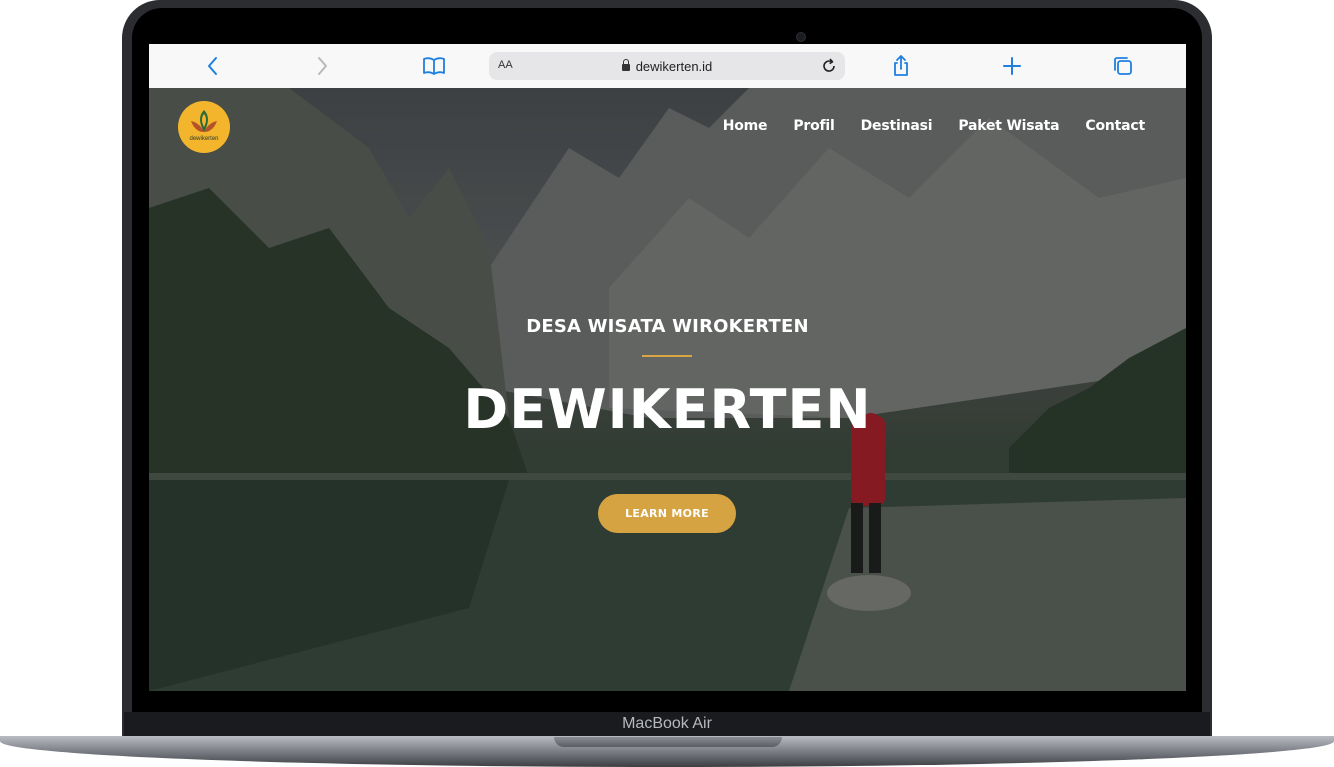  I want to click on new-tab-icon, so click(1012, 66).